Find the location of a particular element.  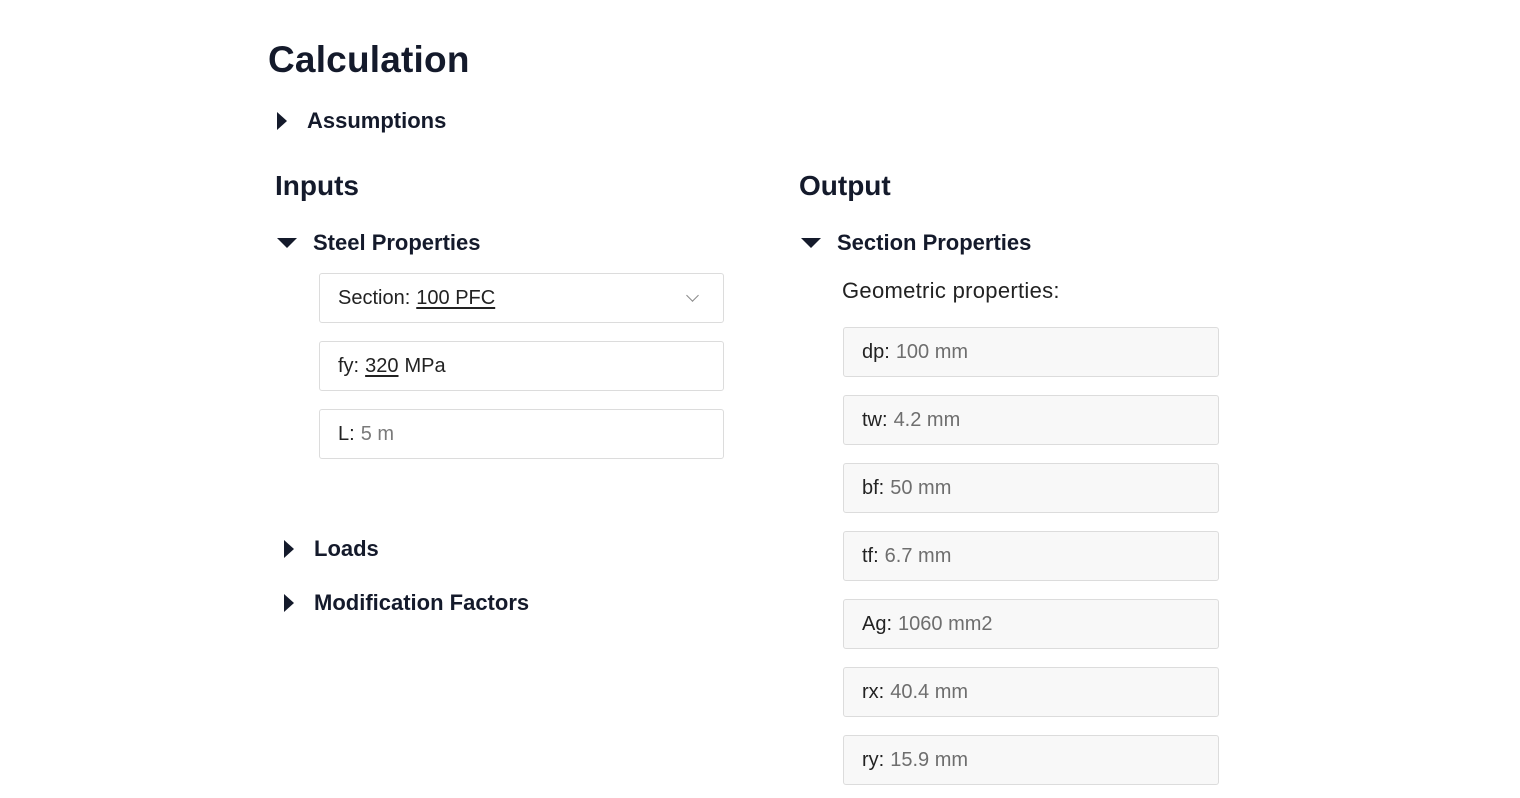

geometric-properties-label: Geometric properties: is located at coordinates (951, 290).